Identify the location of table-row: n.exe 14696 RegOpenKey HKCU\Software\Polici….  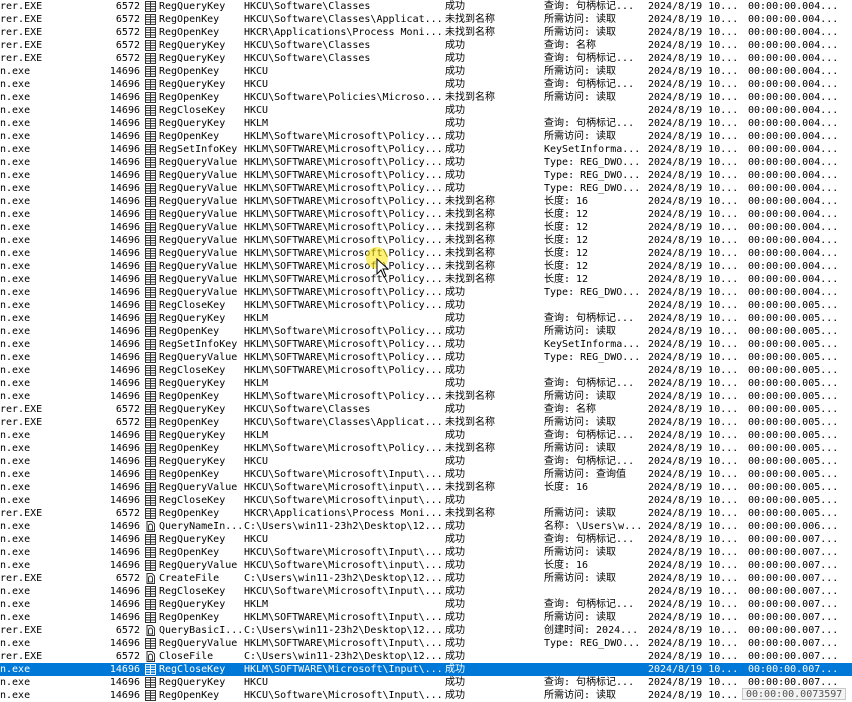
(426, 97).